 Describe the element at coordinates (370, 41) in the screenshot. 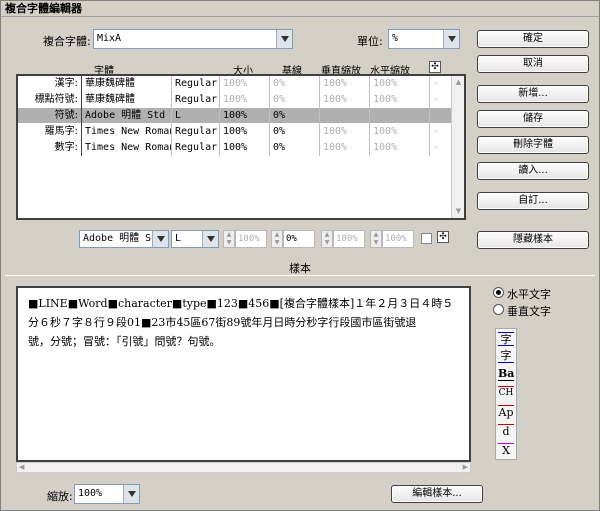

I see `units-label: 單位:` at that location.